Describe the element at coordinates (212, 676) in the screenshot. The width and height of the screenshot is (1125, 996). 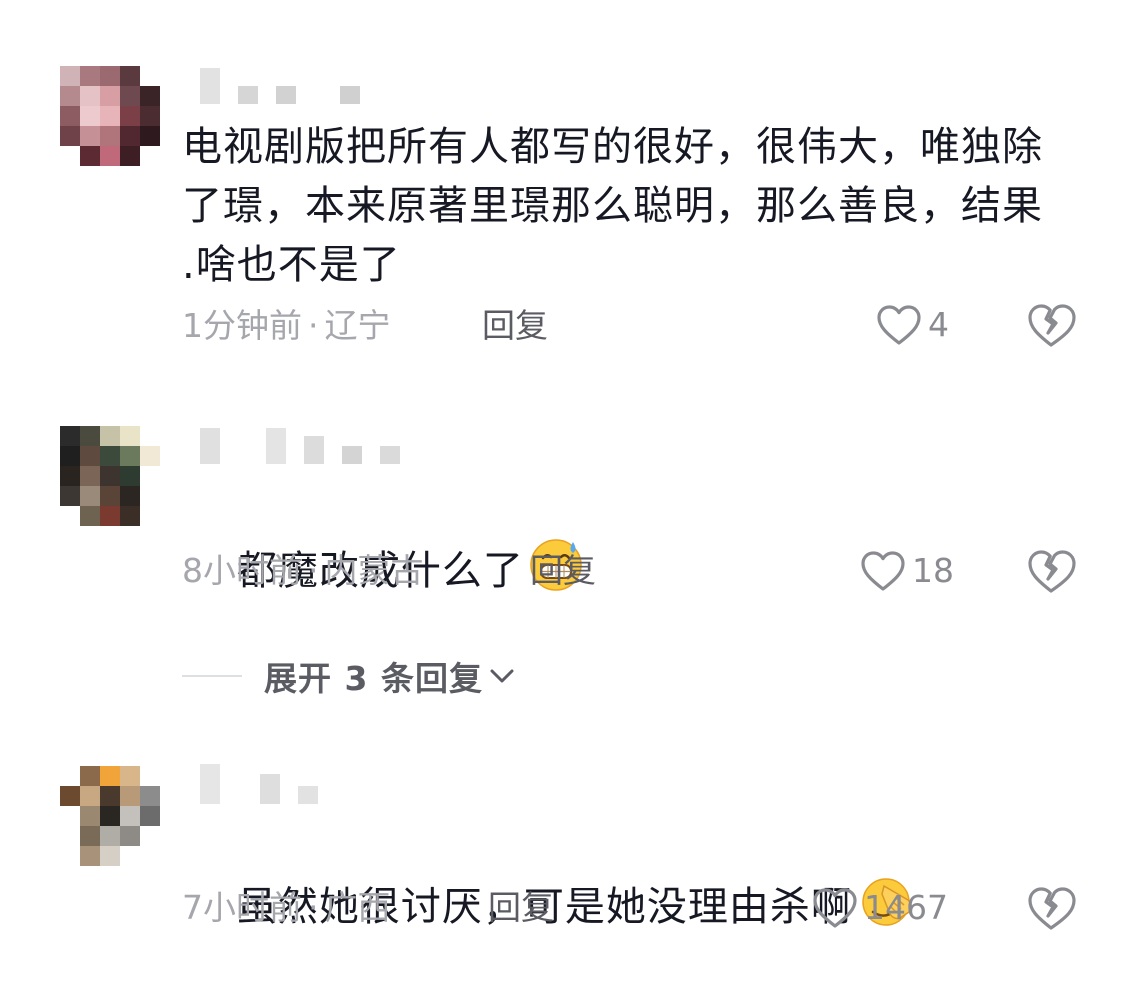
I see `expand-divider` at that location.